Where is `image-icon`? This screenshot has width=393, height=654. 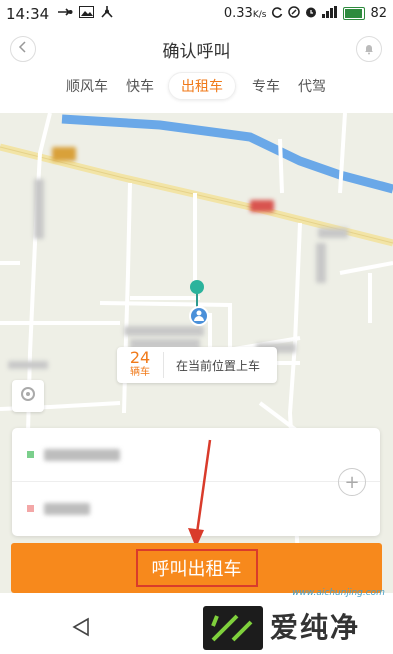
image-icon is located at coordinates (87, 13).